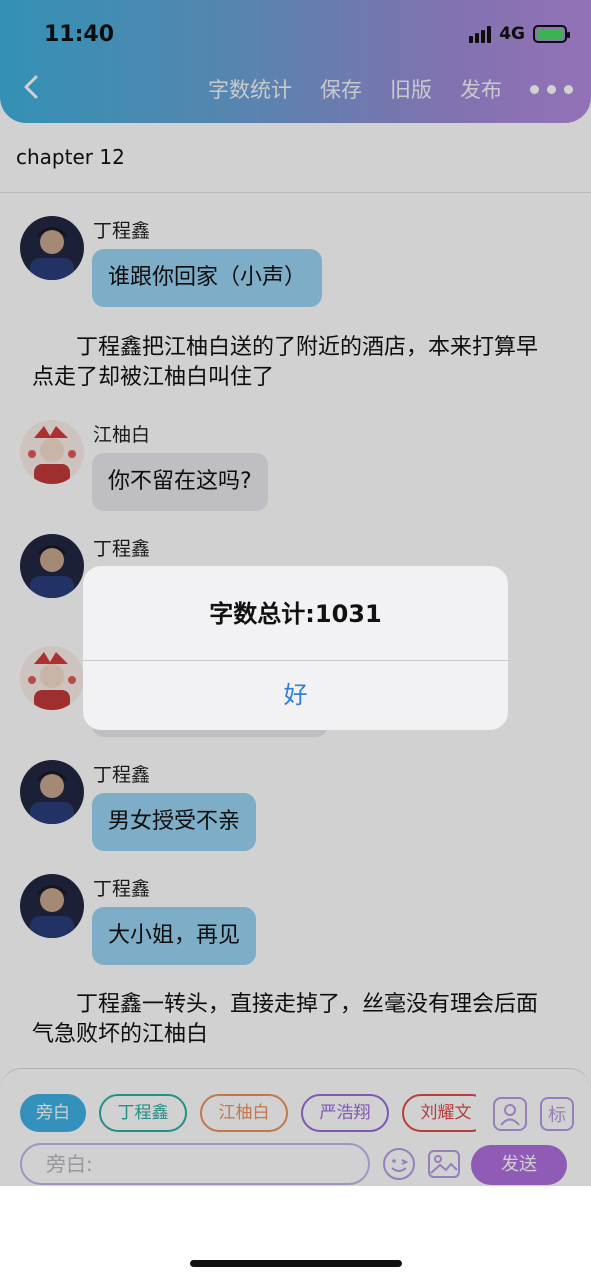 The height and width of the screenshot is (1280, 591). I want to click on alert-title: 字数总计:1031, so click(295, 614).